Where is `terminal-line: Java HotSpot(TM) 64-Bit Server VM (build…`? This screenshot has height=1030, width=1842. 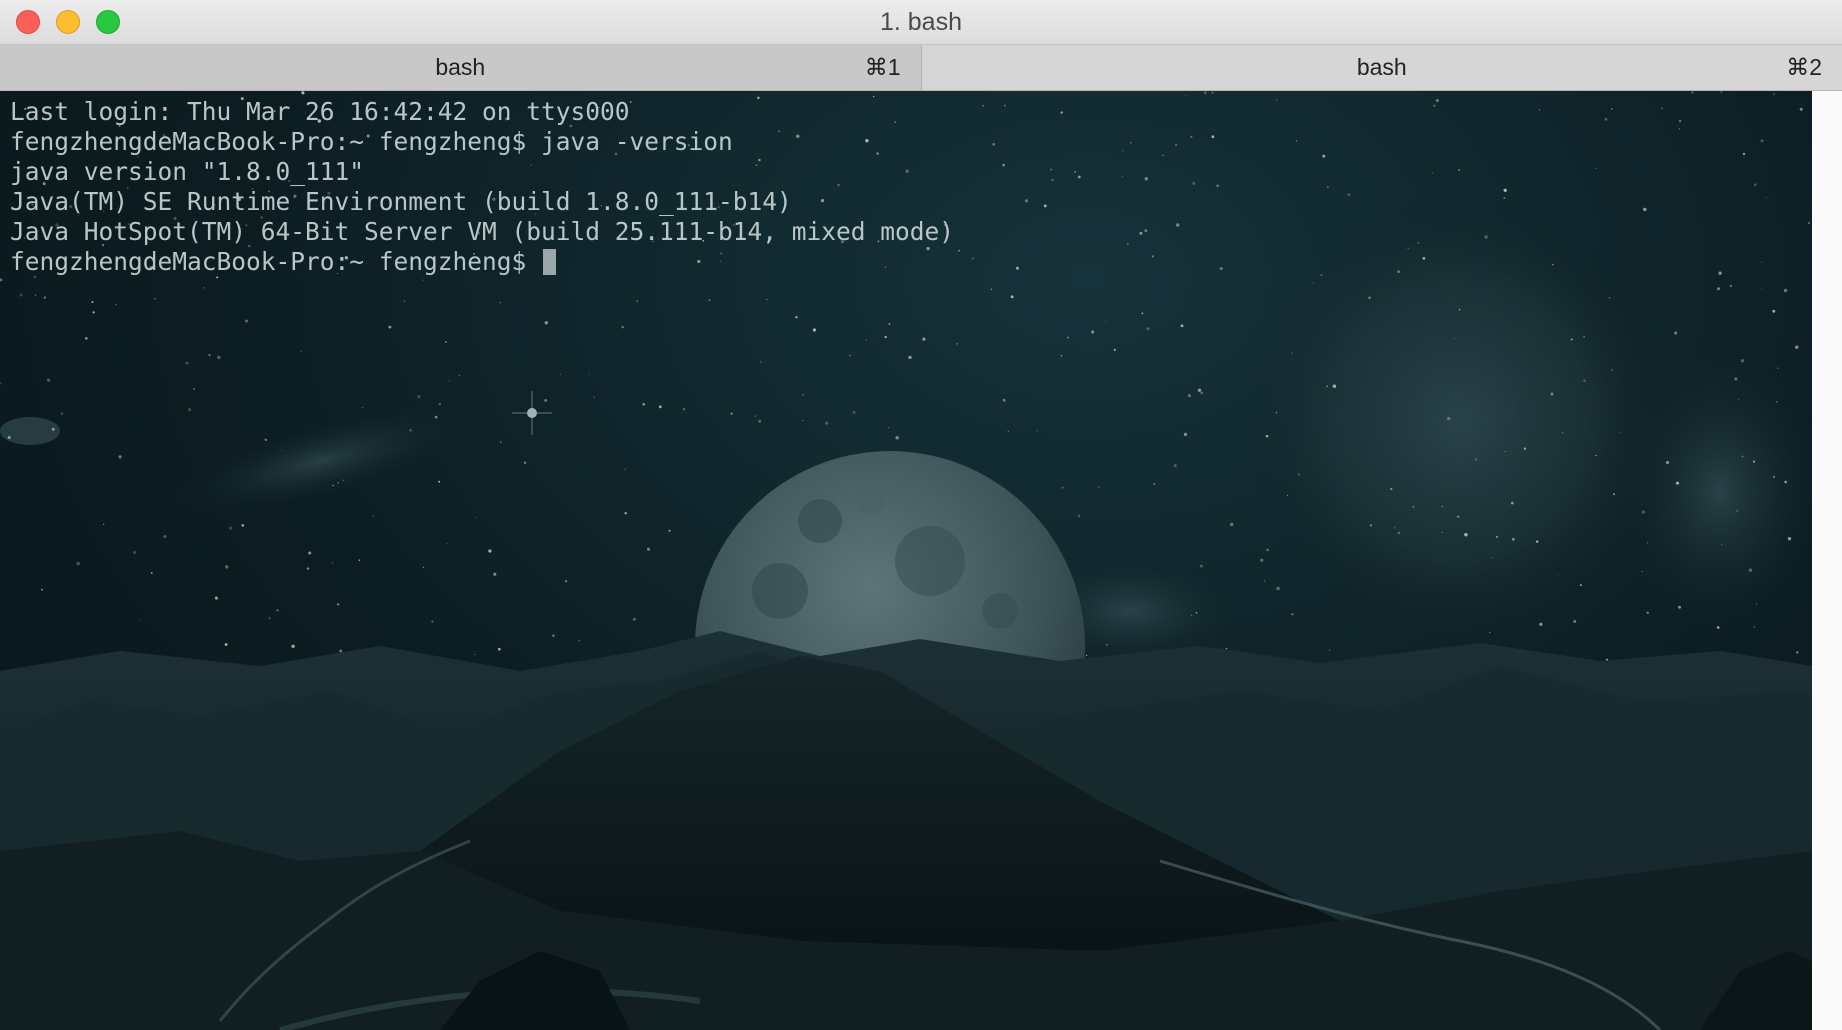
terminal-line: Java HotSpot(TM) 64-Bit Server VM (build… is located at coordinates (482, 231).